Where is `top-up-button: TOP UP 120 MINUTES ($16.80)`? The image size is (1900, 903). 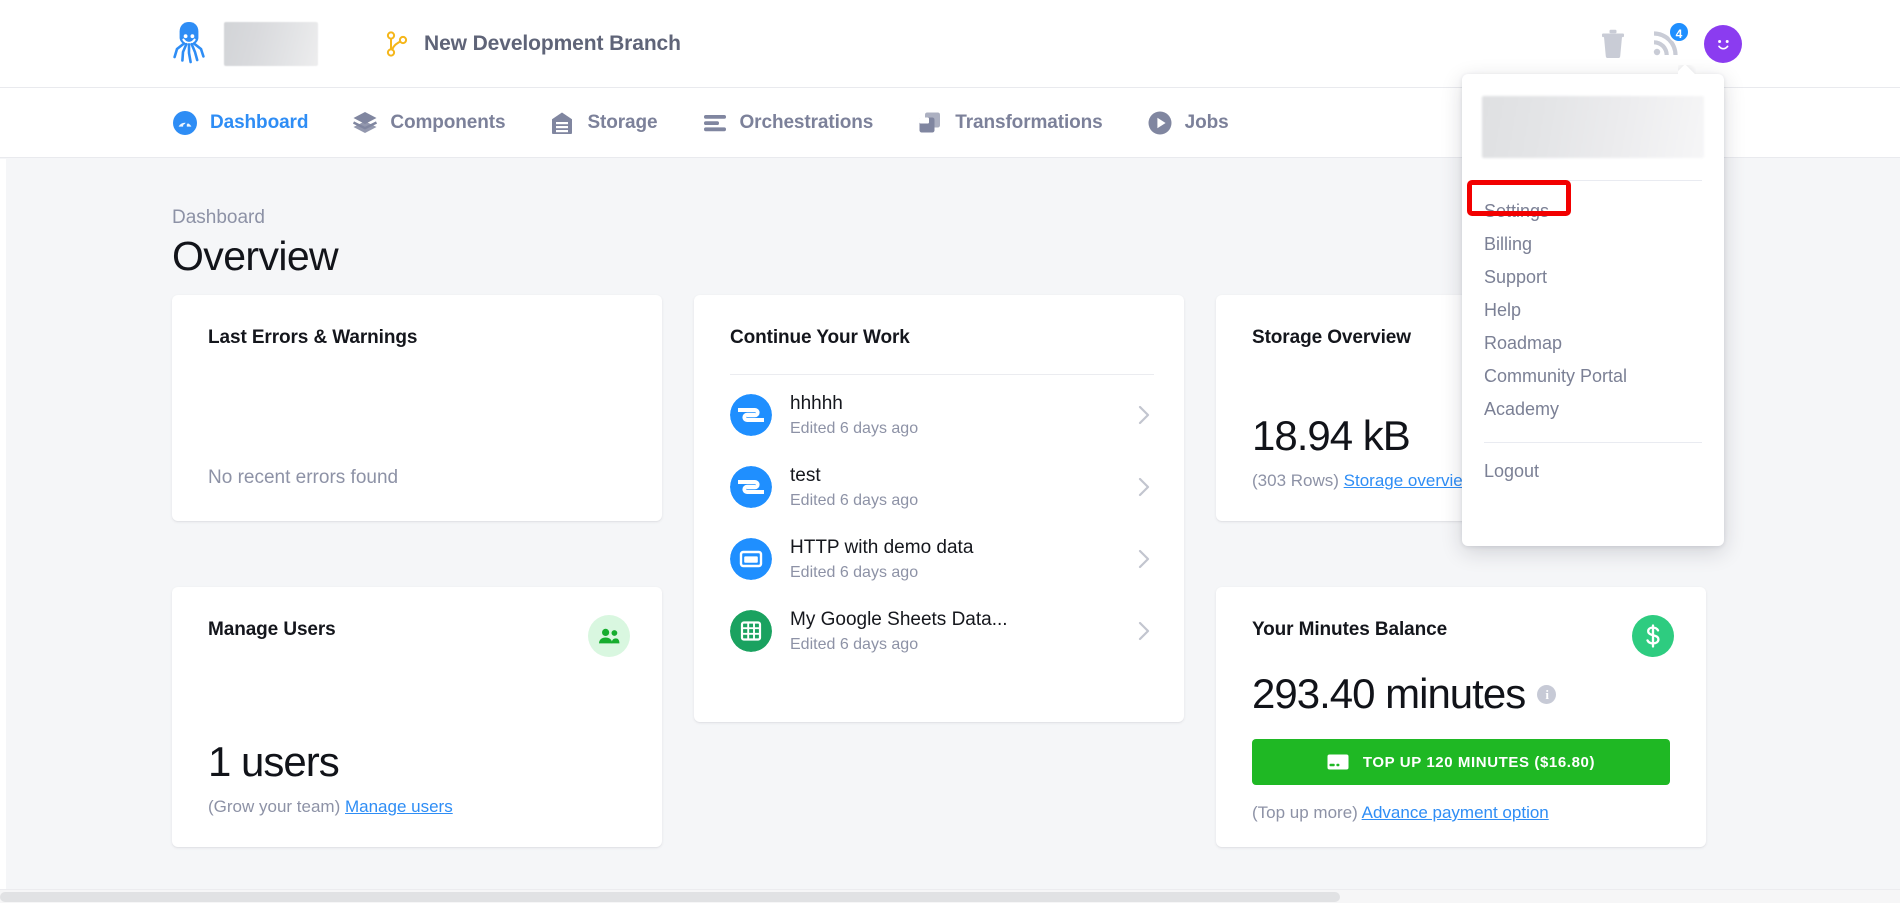 top-up-button: TOP UP 120 MINUTES ($16.80) is located at coordinates (1461, 762).